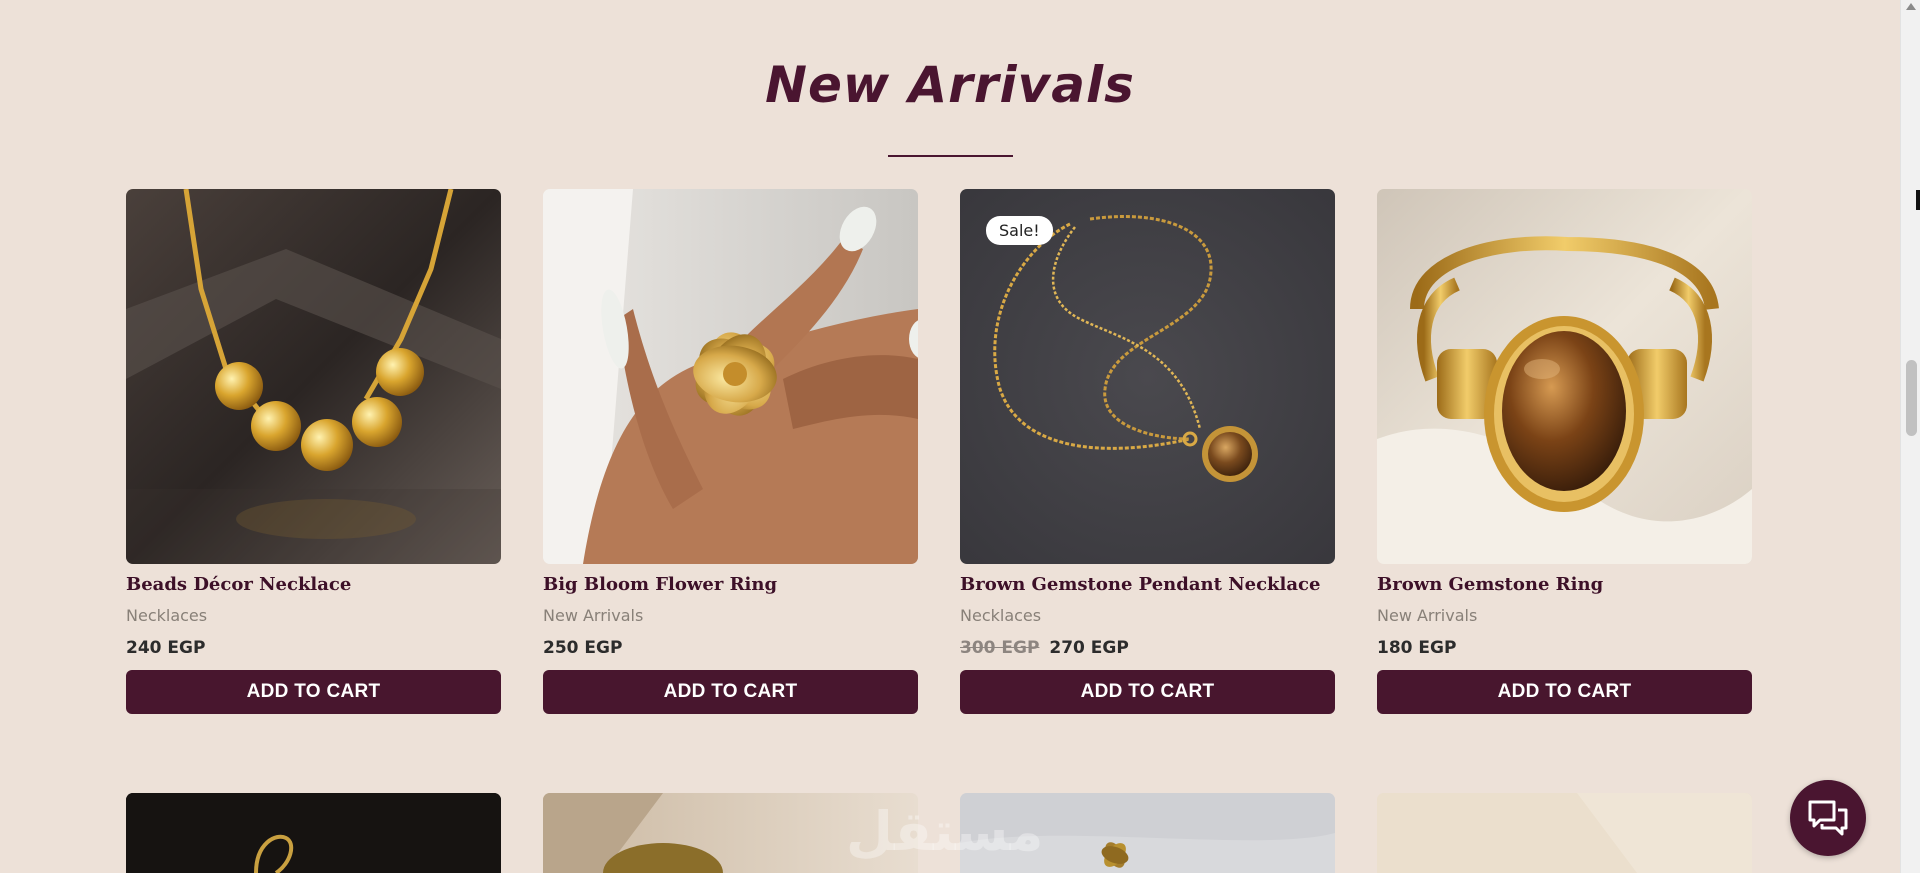 This screenshot has width=1920, height=873. I want to click on original-price: 300 EGP, so click(1000, 648).